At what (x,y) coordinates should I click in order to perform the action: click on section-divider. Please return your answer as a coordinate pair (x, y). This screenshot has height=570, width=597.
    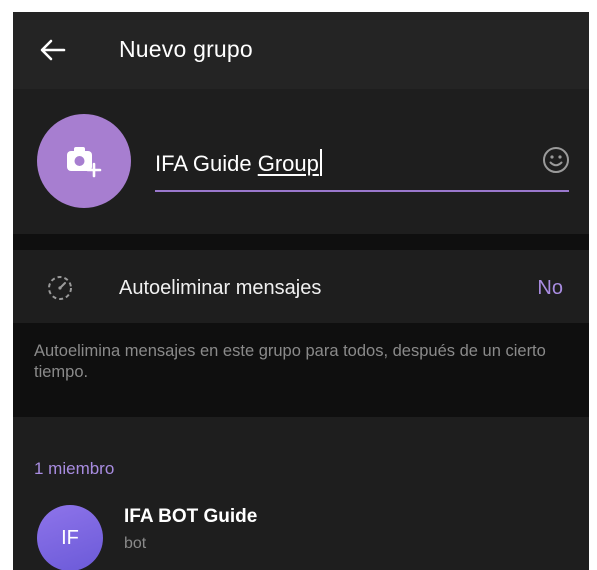
    Looking at the image, I should click on (301, 242).